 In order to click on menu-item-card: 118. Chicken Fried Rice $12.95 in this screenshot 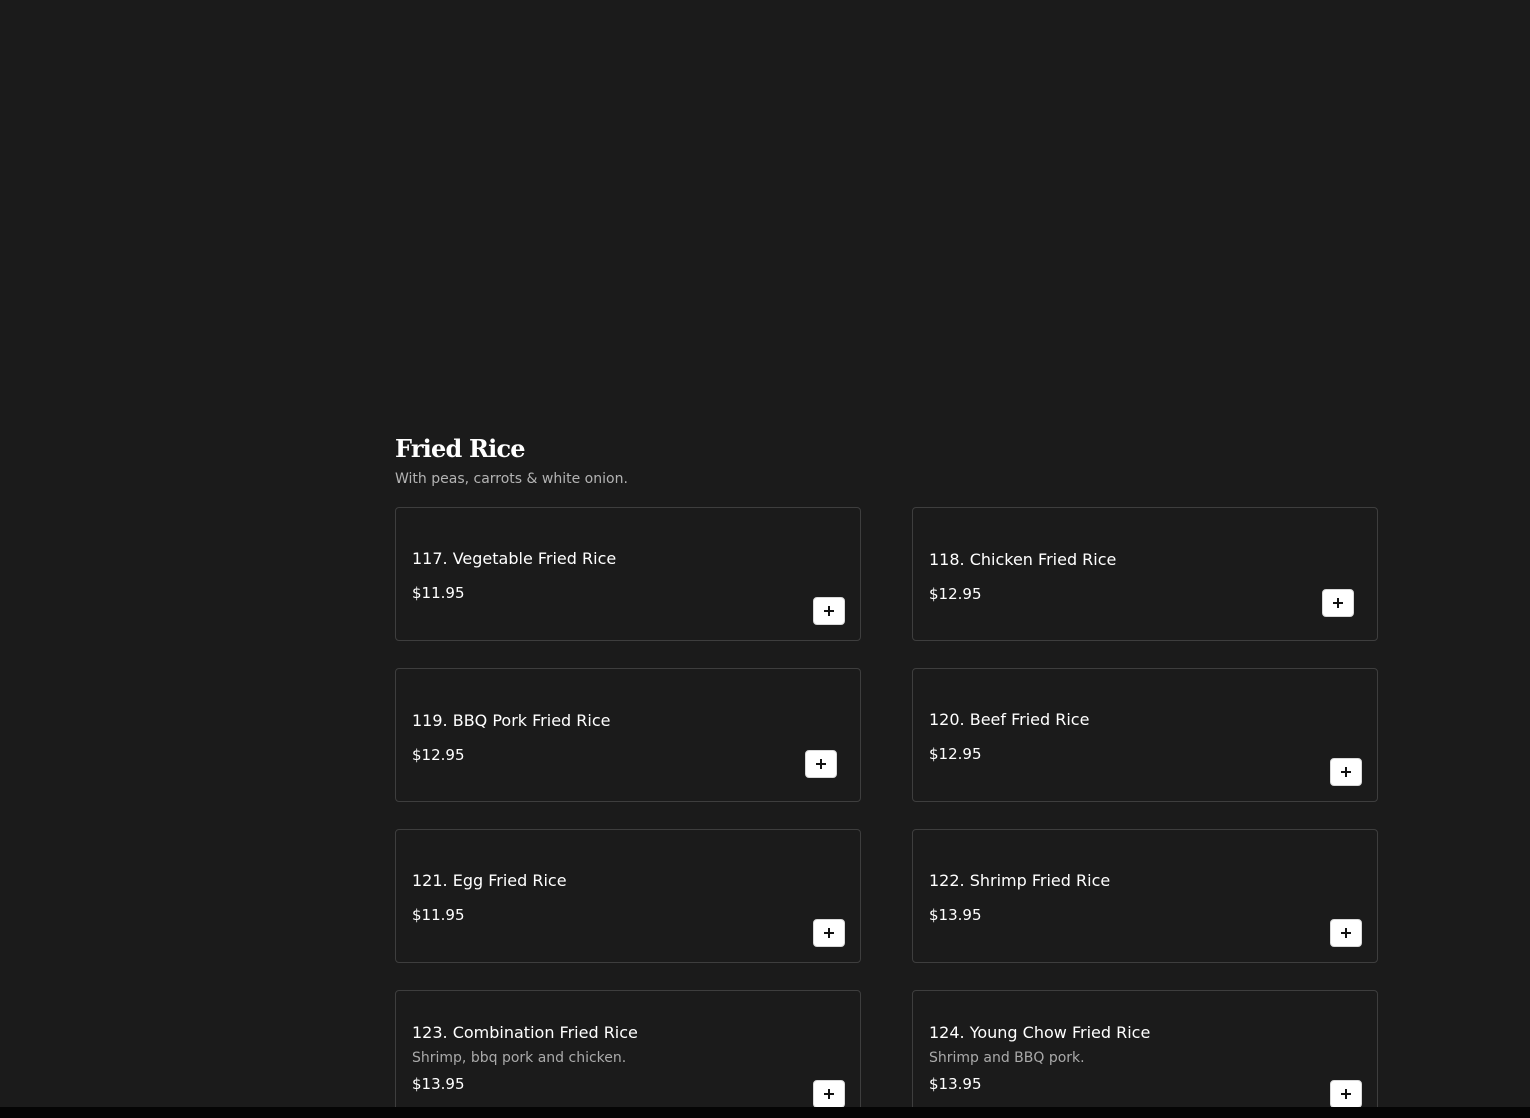, I will do `click(1145, 574)`.